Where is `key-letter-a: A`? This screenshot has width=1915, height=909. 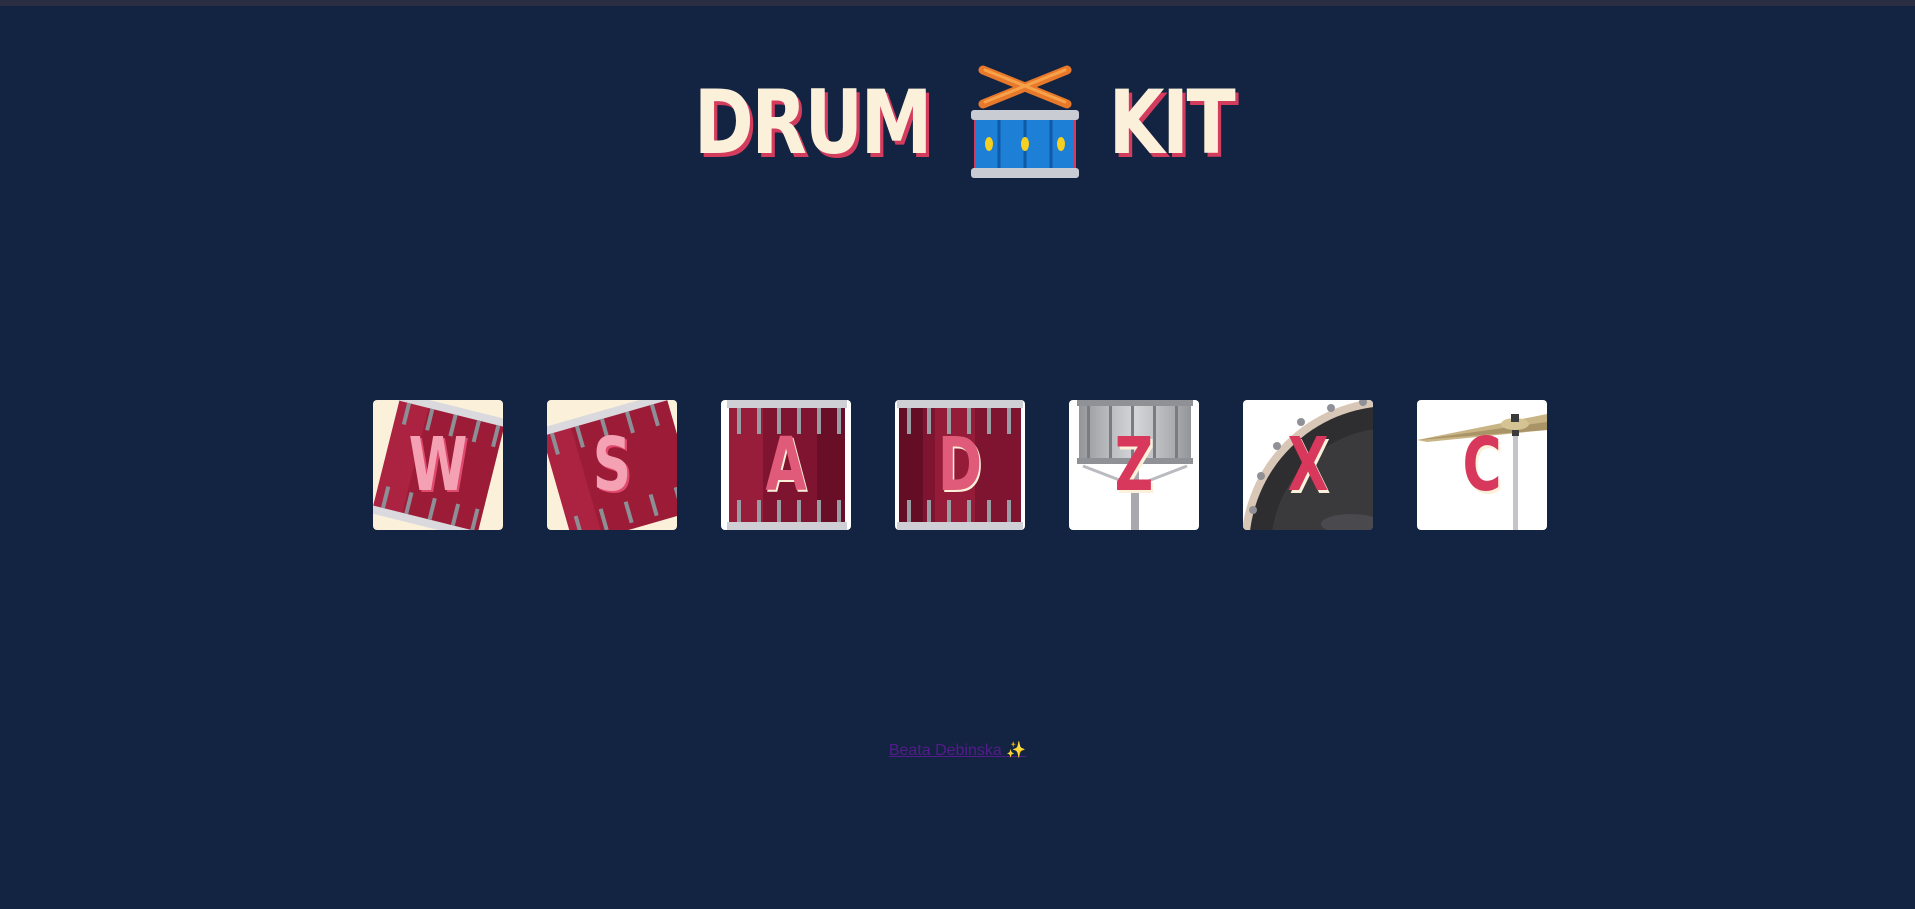
key-letter-a: A is located at coordinates (786, 465).